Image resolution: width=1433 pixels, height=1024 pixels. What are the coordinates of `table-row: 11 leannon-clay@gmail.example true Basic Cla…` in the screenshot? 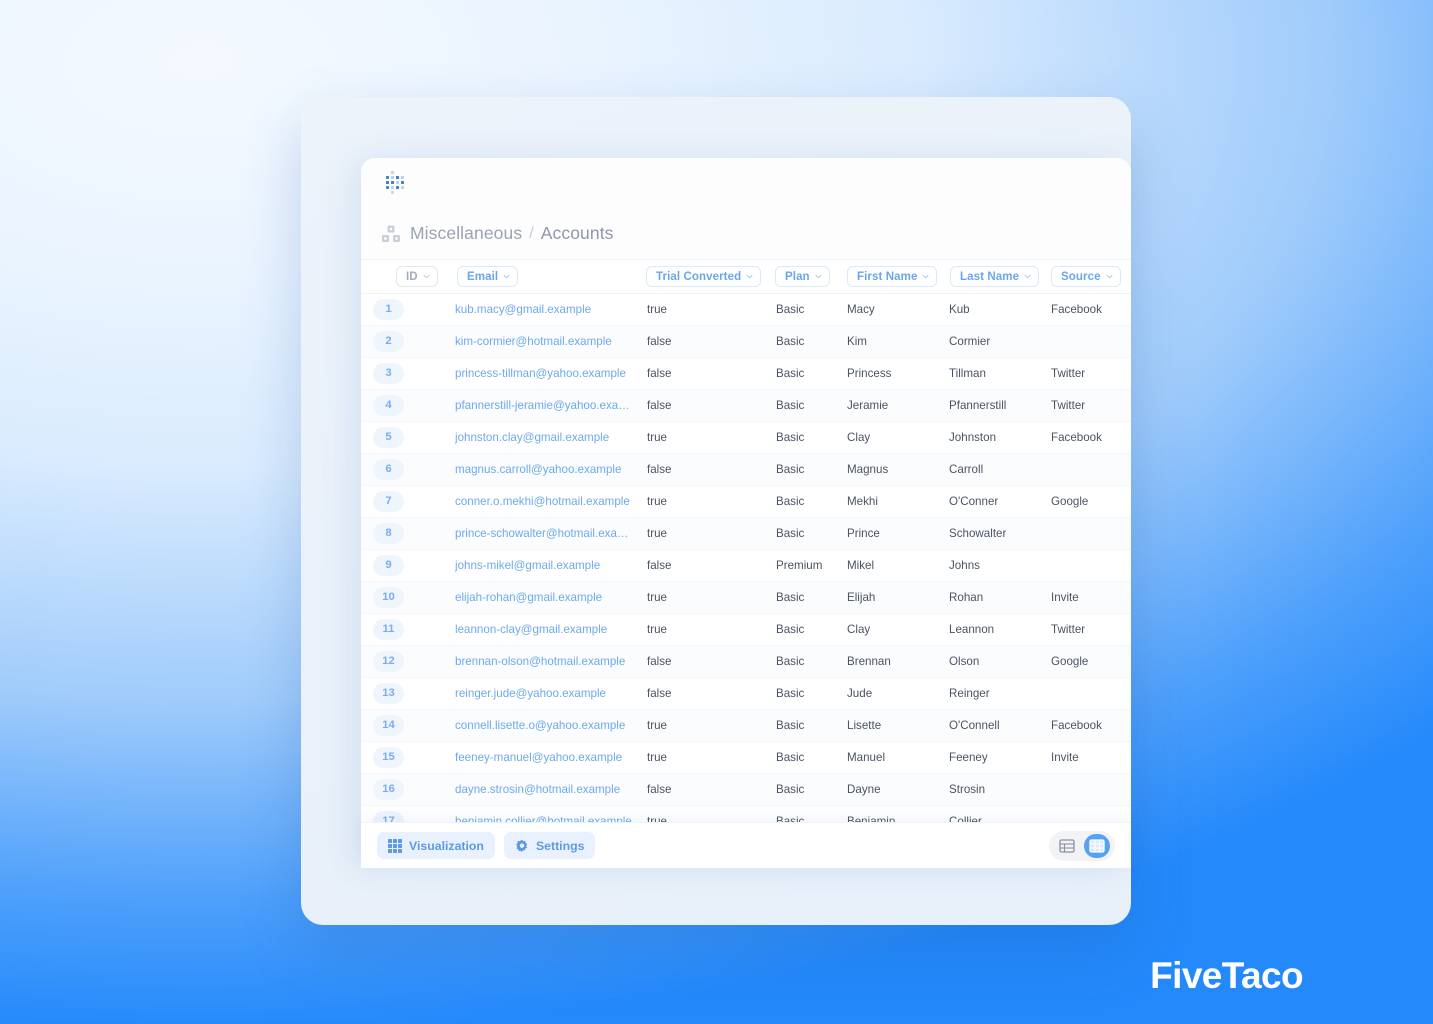 It's located at (746, 630).